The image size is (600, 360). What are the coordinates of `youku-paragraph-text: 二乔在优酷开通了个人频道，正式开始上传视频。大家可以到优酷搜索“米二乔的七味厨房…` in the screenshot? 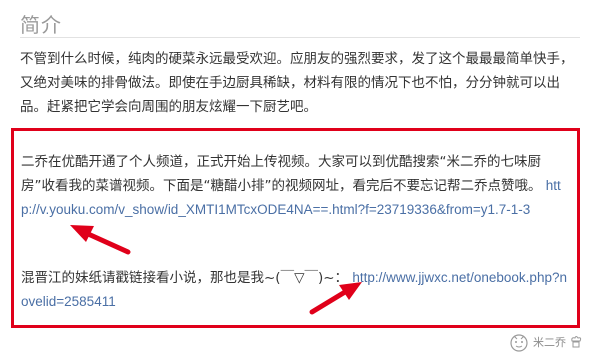 It's located at (281, 174).